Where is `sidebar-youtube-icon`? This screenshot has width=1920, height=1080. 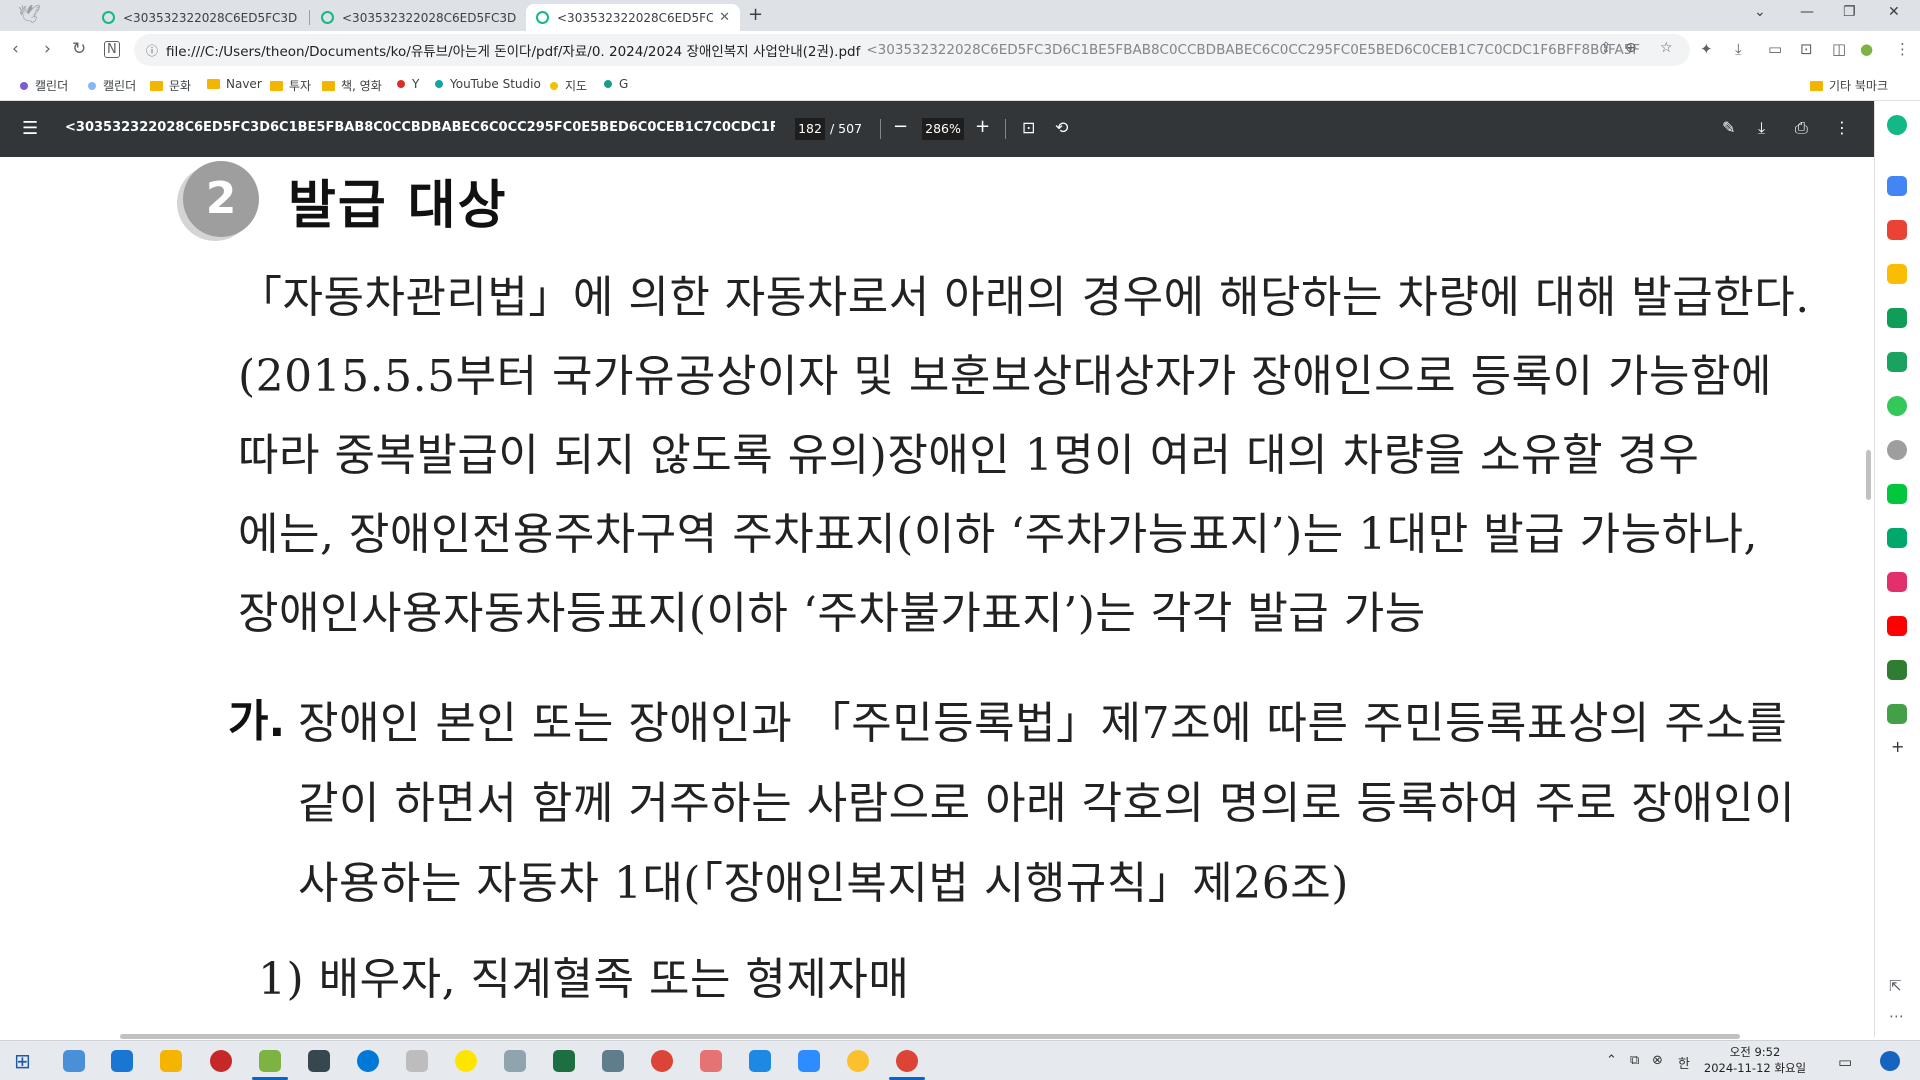
sidebar-youtube-icon is located at coordinates (1897, 626).